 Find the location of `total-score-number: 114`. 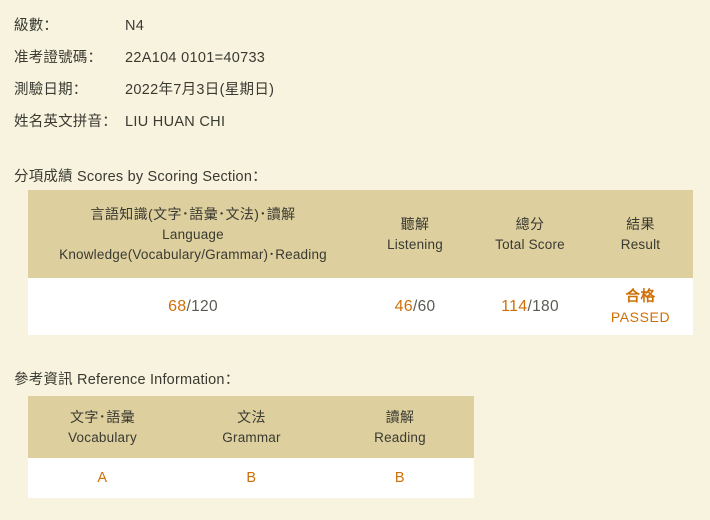

total-score-number: 114 is located at coordinates (514, 306).